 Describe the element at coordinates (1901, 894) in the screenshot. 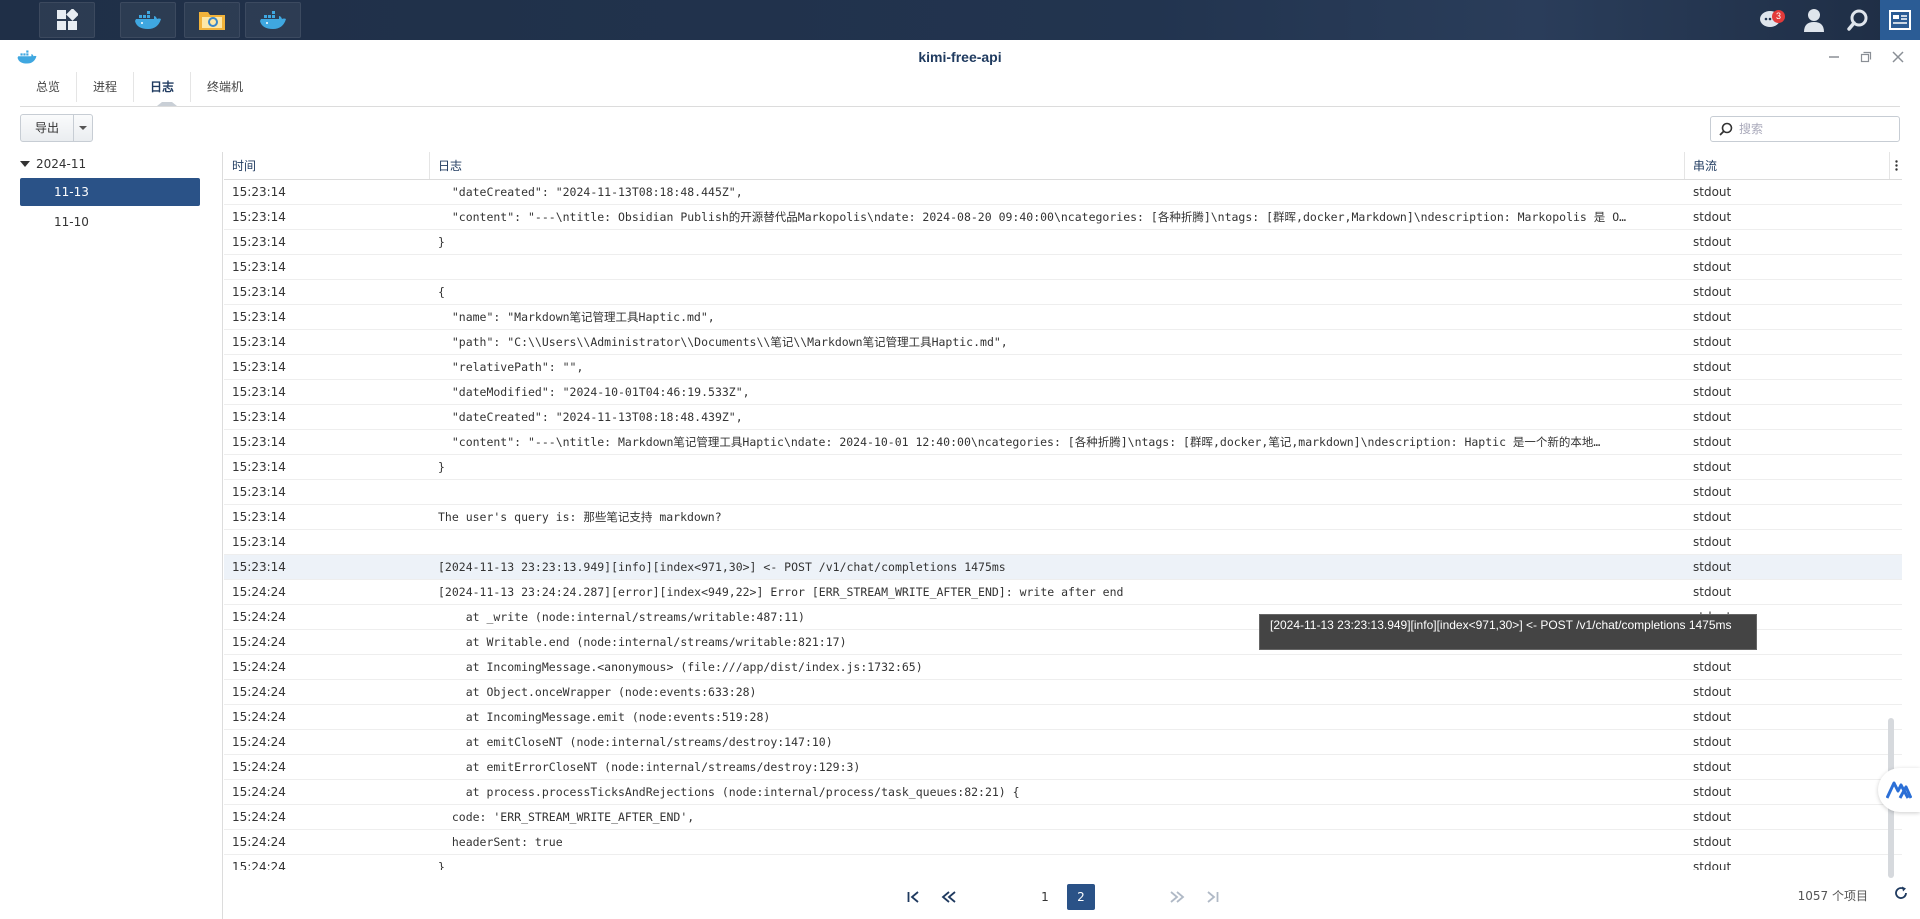

I see `refresh-icon` at that location.